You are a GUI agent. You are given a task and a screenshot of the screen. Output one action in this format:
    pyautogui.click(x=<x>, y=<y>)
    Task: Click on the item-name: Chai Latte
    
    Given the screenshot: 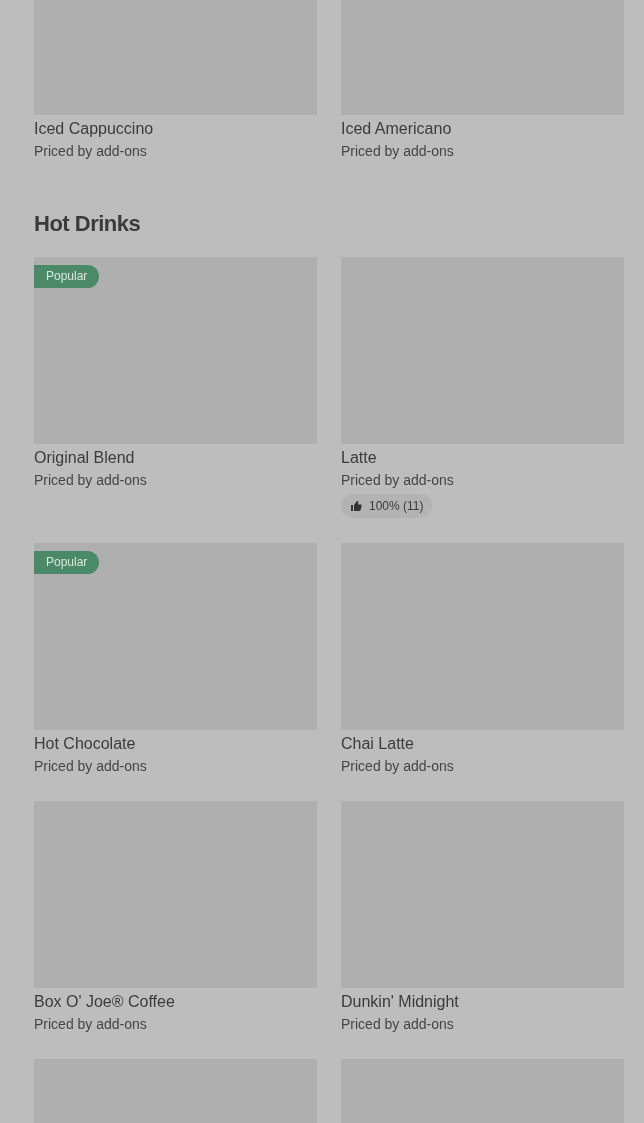 What is the action you would take?
    pyautogui.click(x=482, y=744)
    